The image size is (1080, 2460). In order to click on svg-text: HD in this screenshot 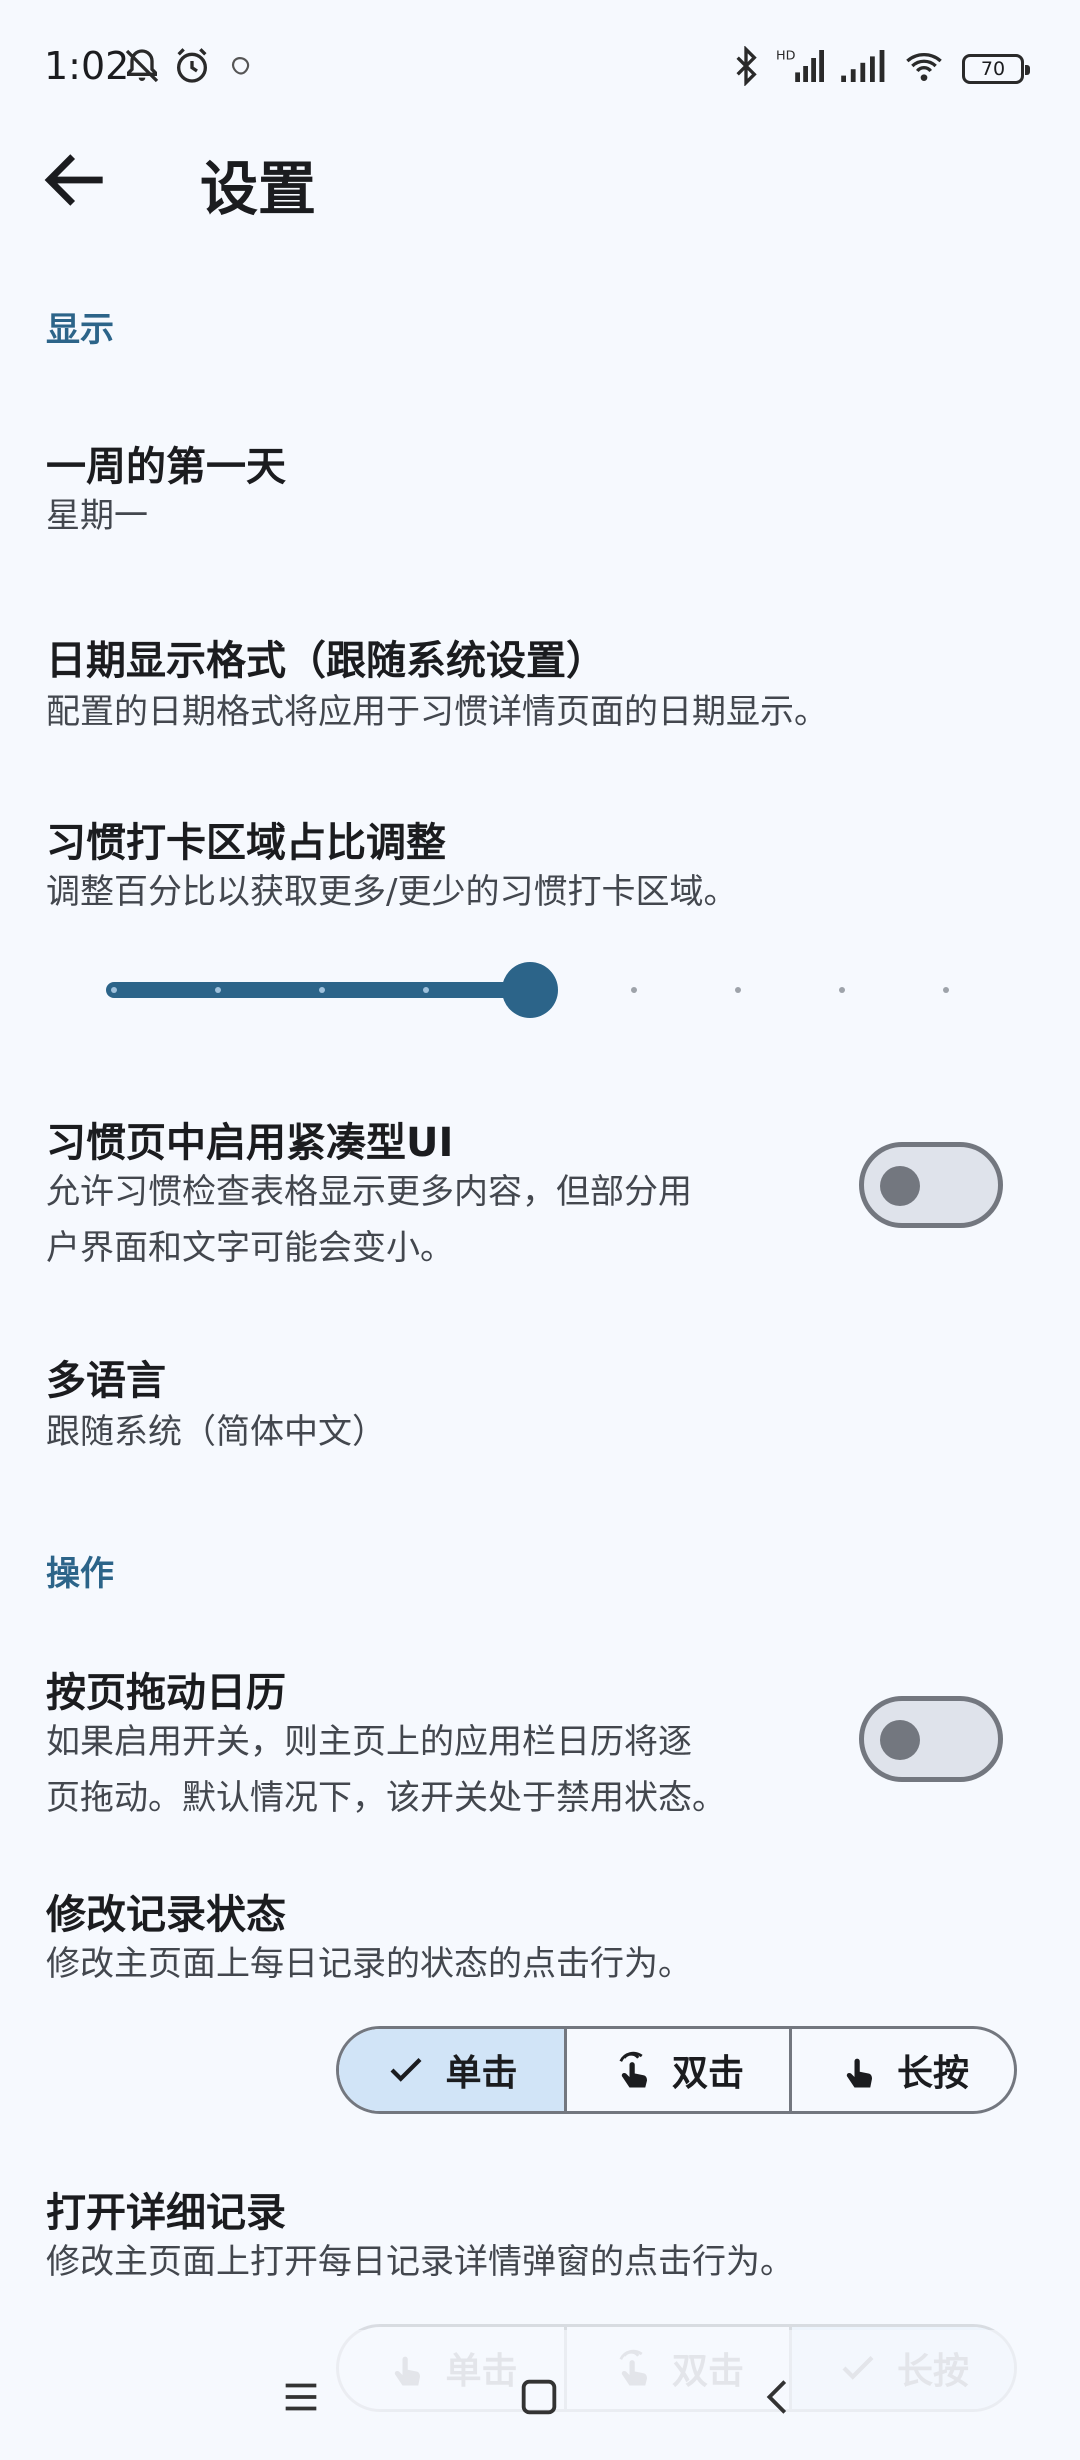, I will do `click(786, 56)`.